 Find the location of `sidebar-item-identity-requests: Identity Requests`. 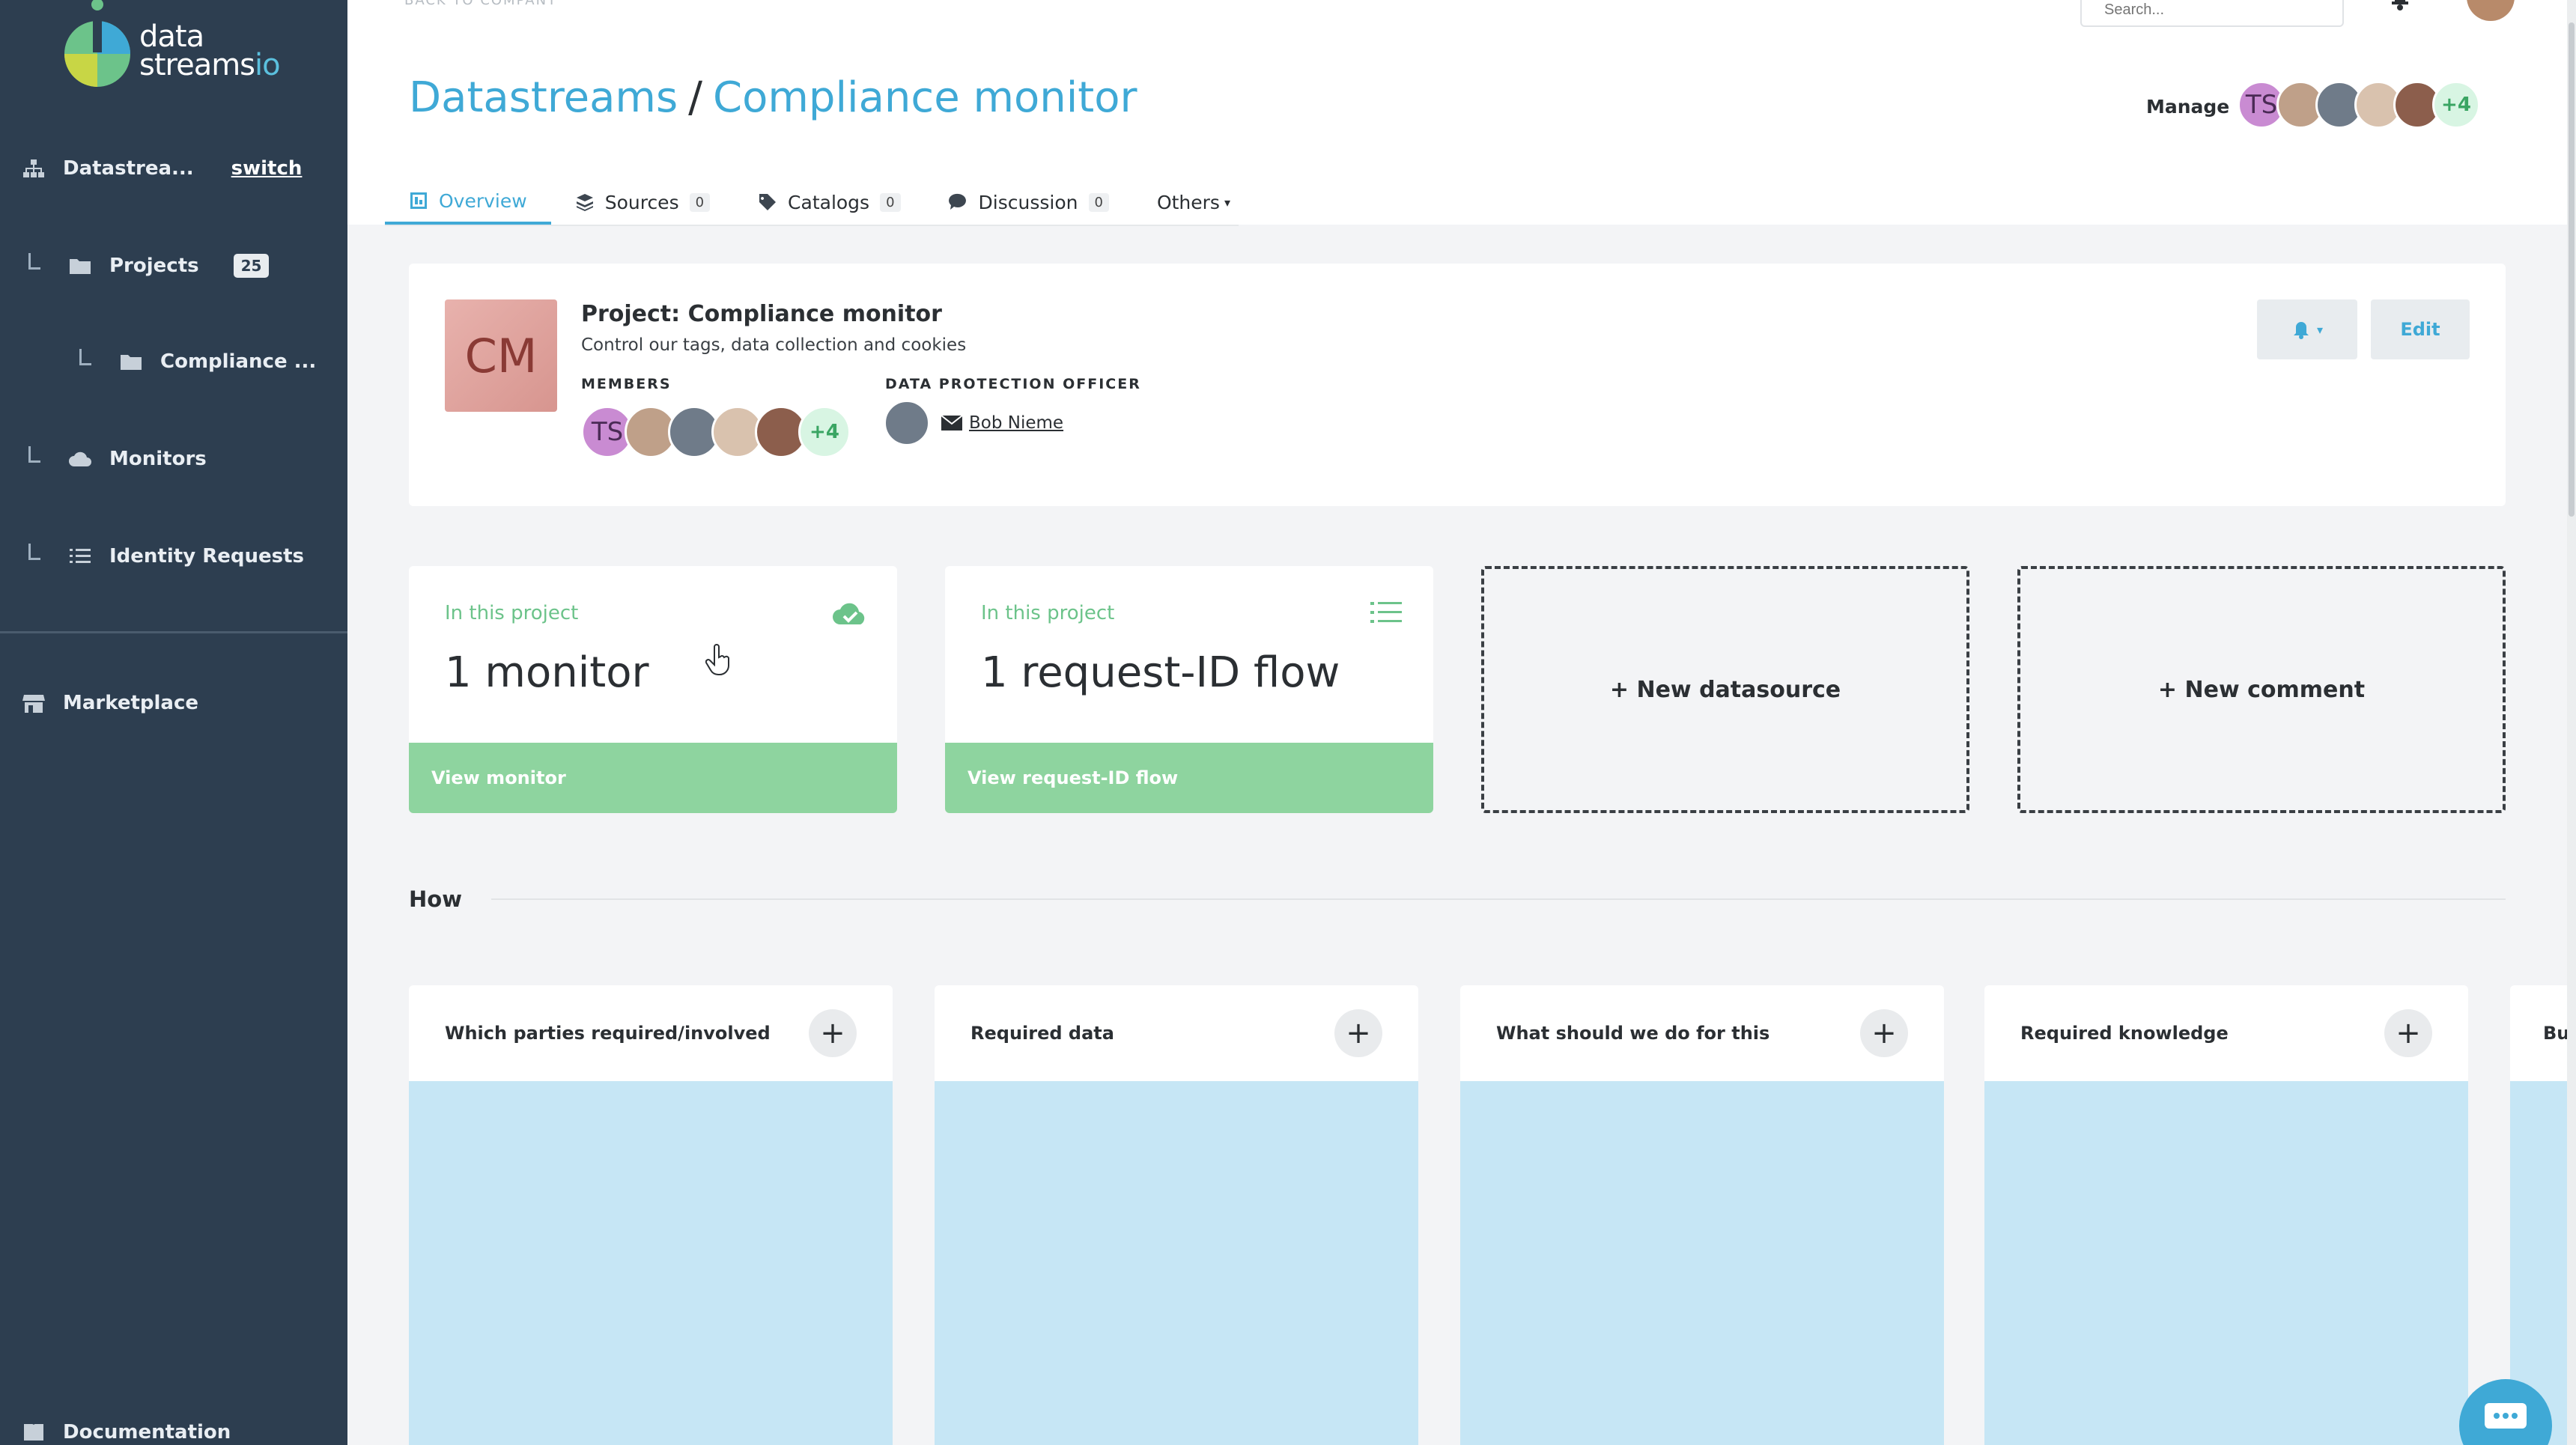

sidebar-item-identity-requests: Identity Requests is located at coordinates (185, 556).